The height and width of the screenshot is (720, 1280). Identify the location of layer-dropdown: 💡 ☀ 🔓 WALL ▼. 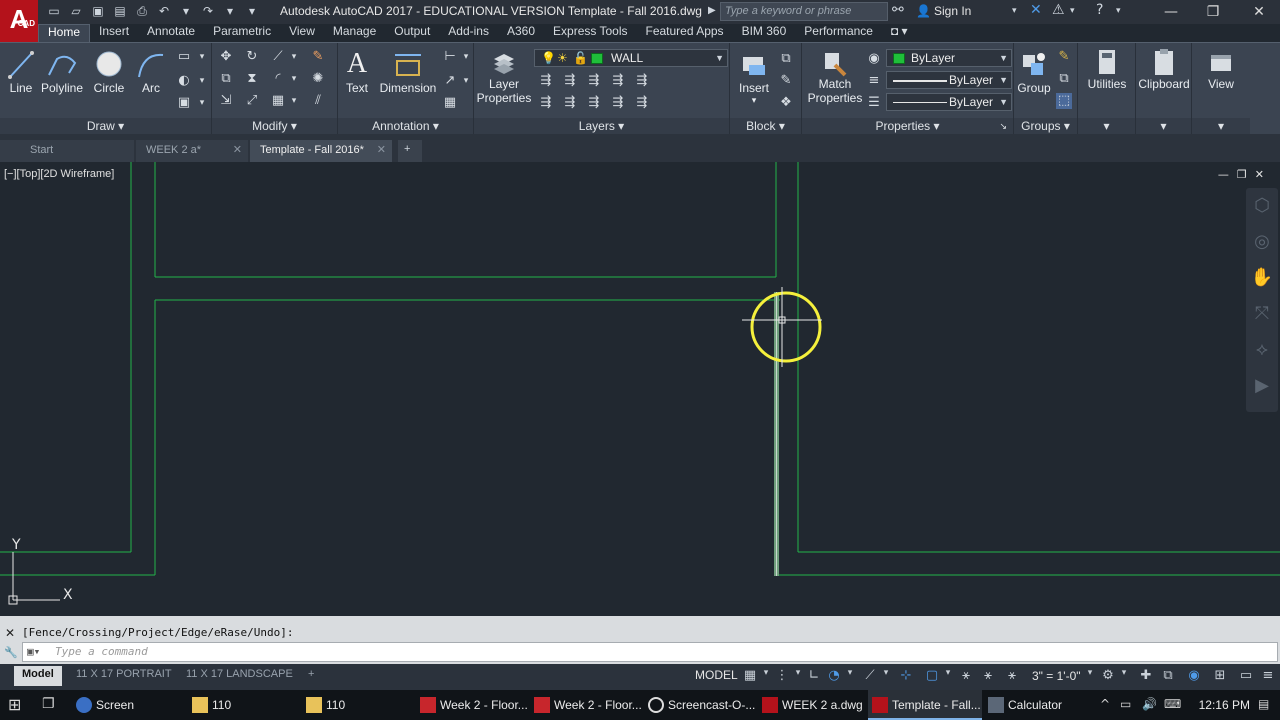
(631, 58).